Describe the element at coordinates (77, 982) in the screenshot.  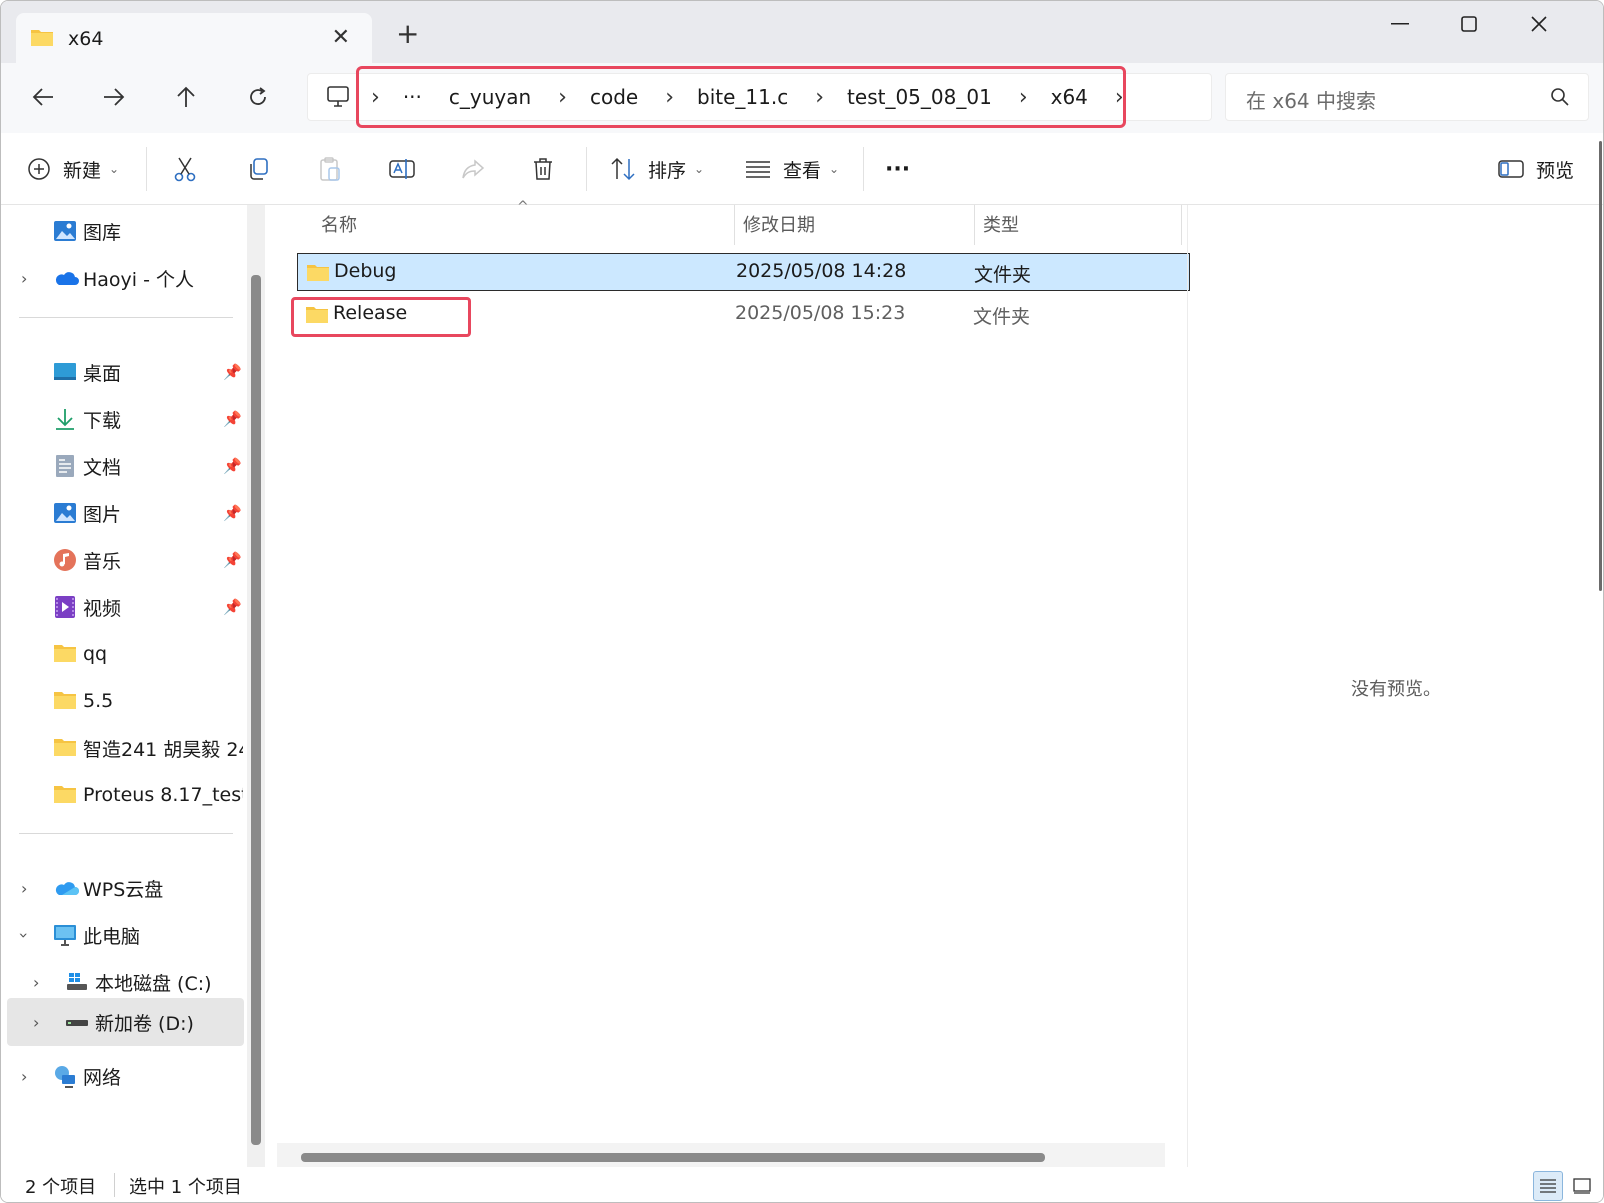
I see `windows-drive-icon` at that location.